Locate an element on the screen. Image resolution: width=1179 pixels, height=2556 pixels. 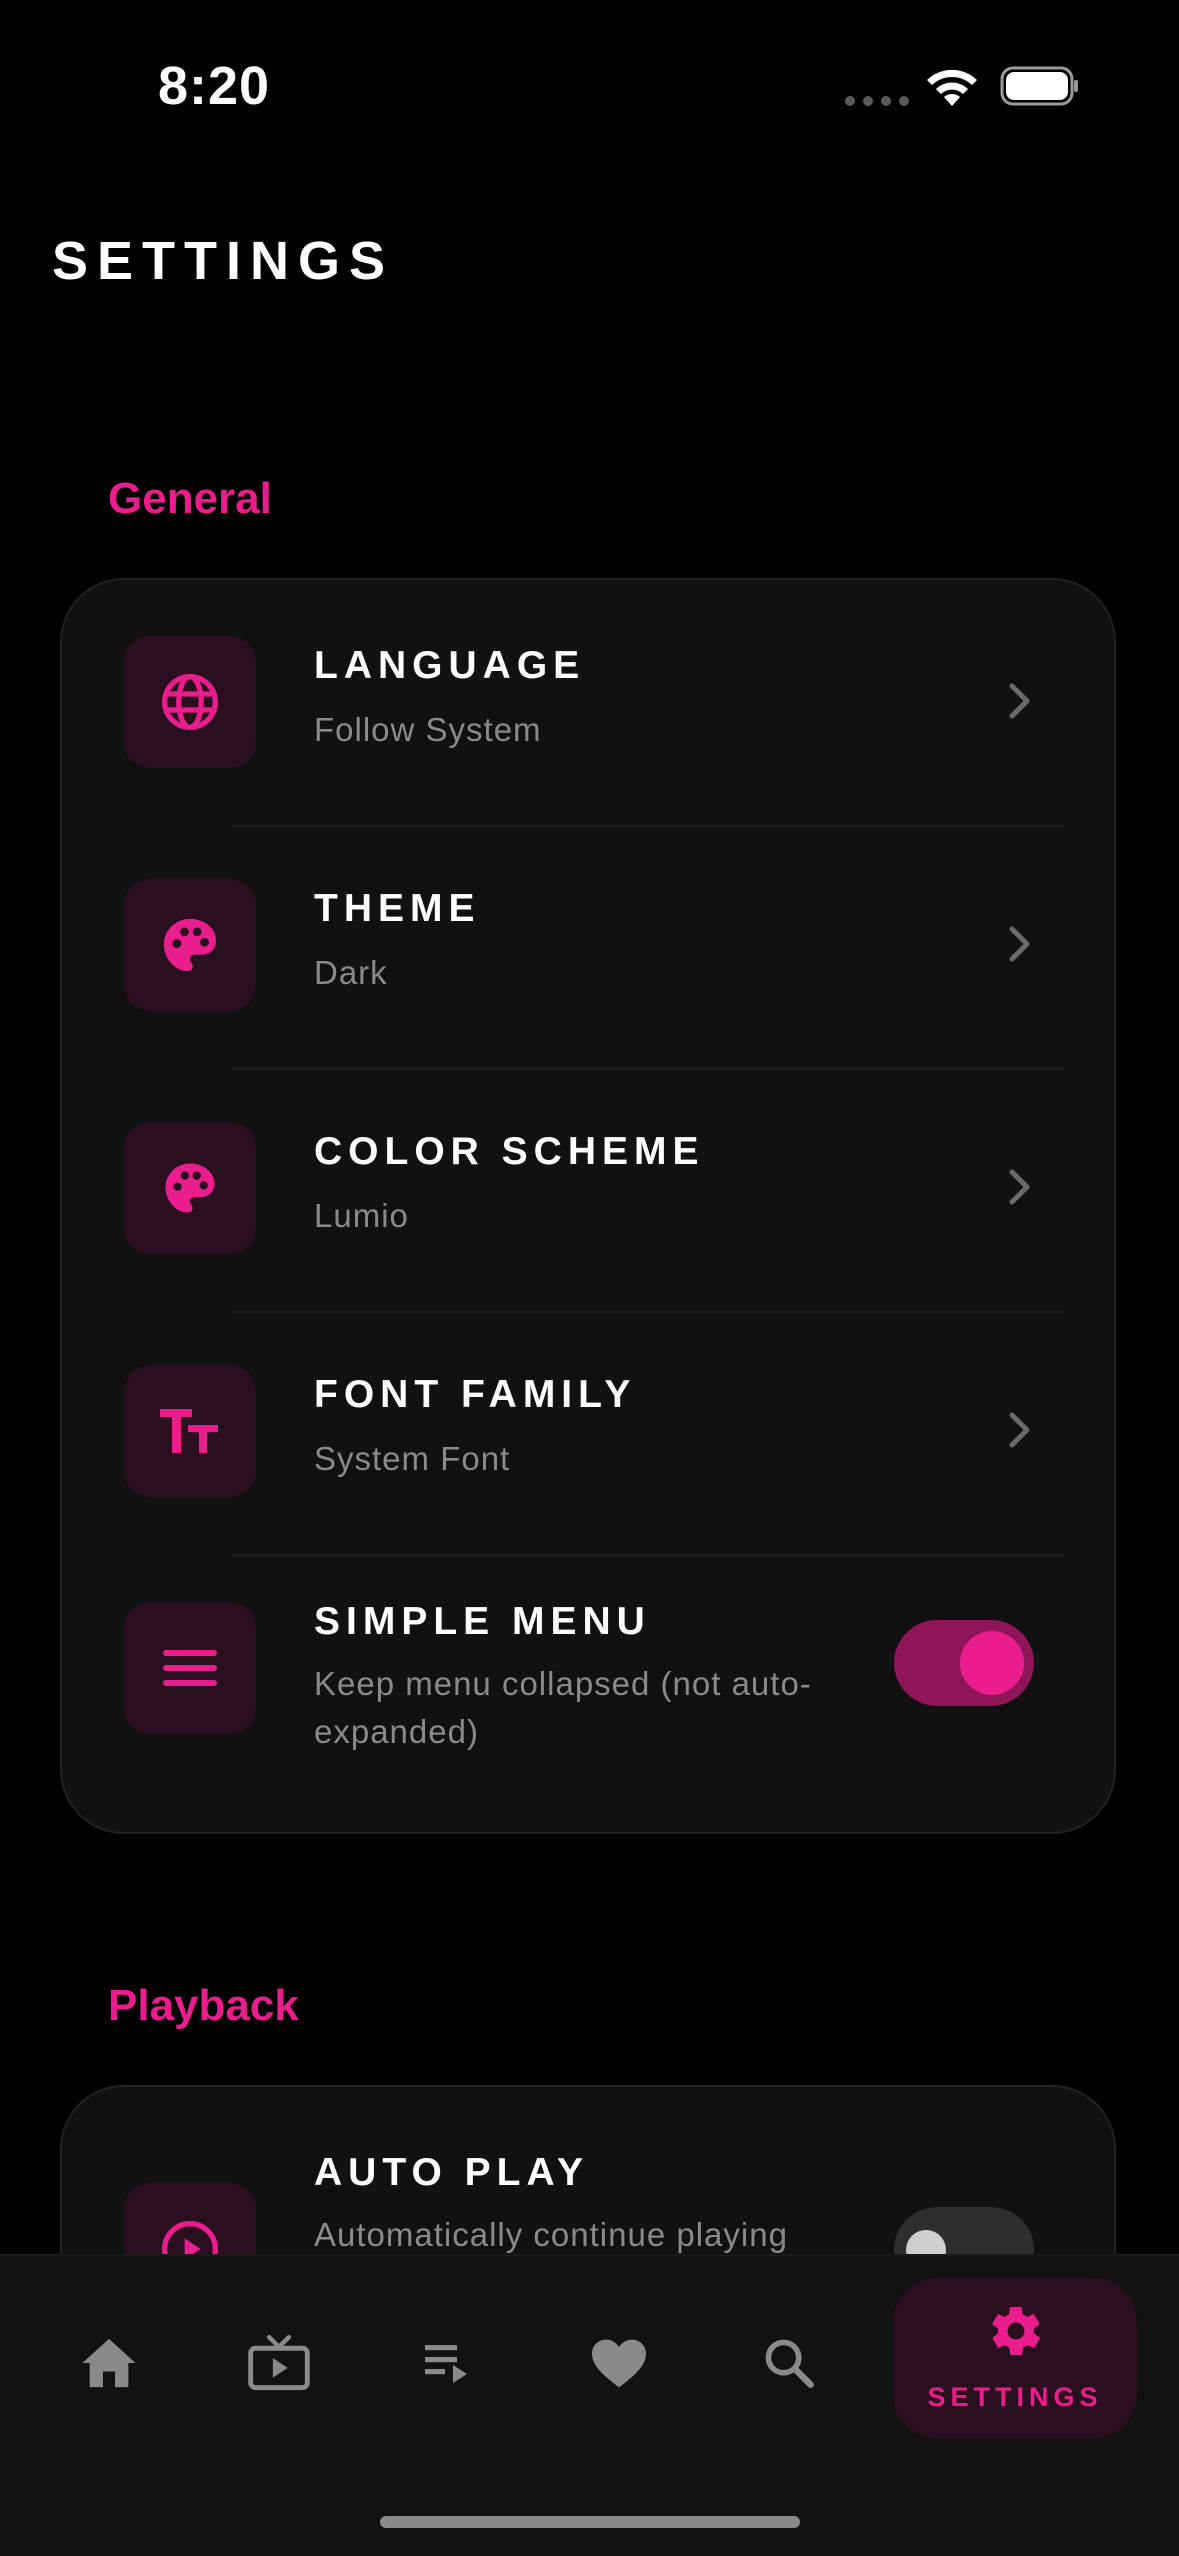
home-indicator is located at coordinates (590, 2522).